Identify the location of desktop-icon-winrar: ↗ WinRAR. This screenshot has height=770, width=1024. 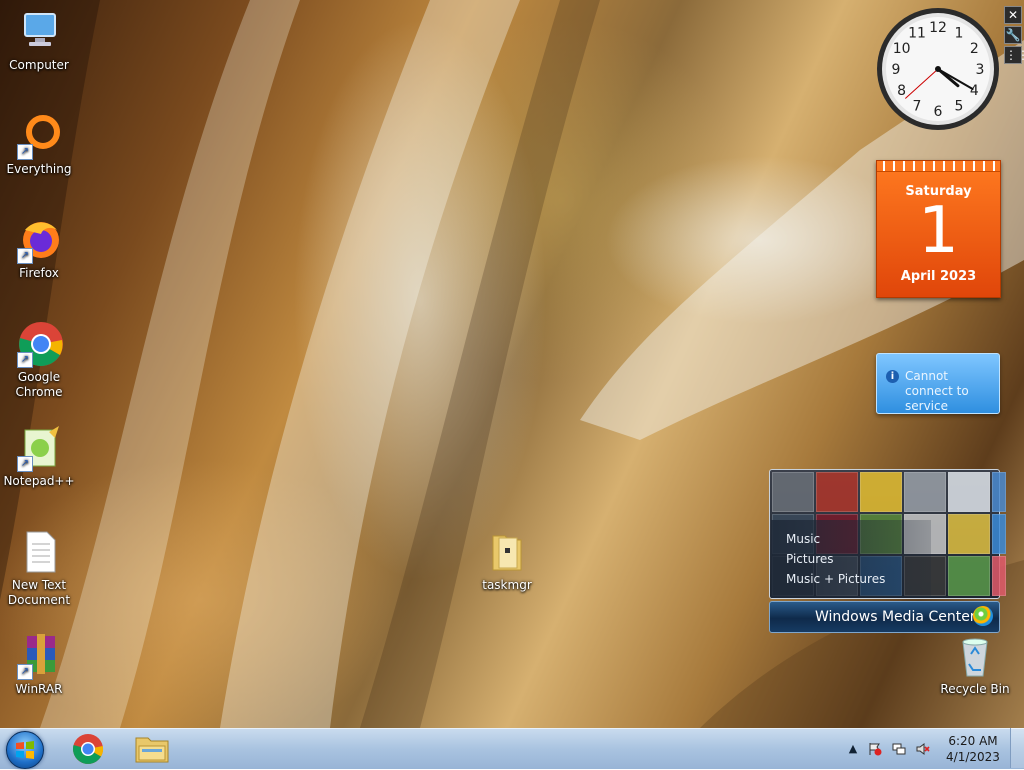
(39, 664).